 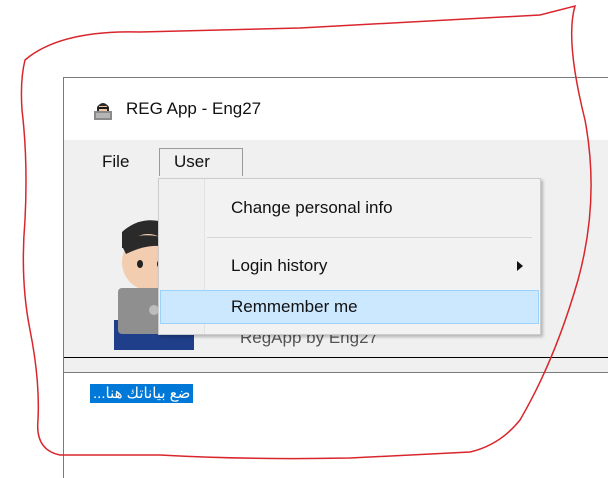 I want to click on hacker-laptop-icon, so click(x=103, y=111).